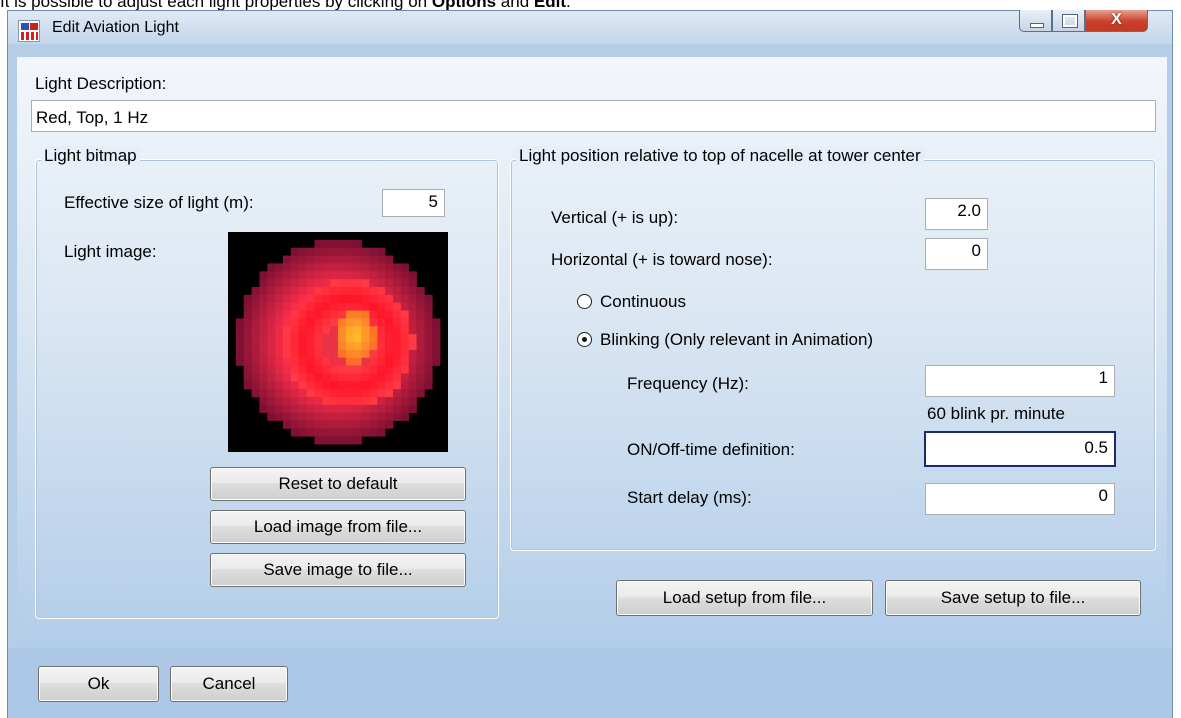 This screenshot has height=718, width=1181. What do you see at coordinates (29, 31) in the screenshot?
I see `app-icon` at bounding box center [29, 31].